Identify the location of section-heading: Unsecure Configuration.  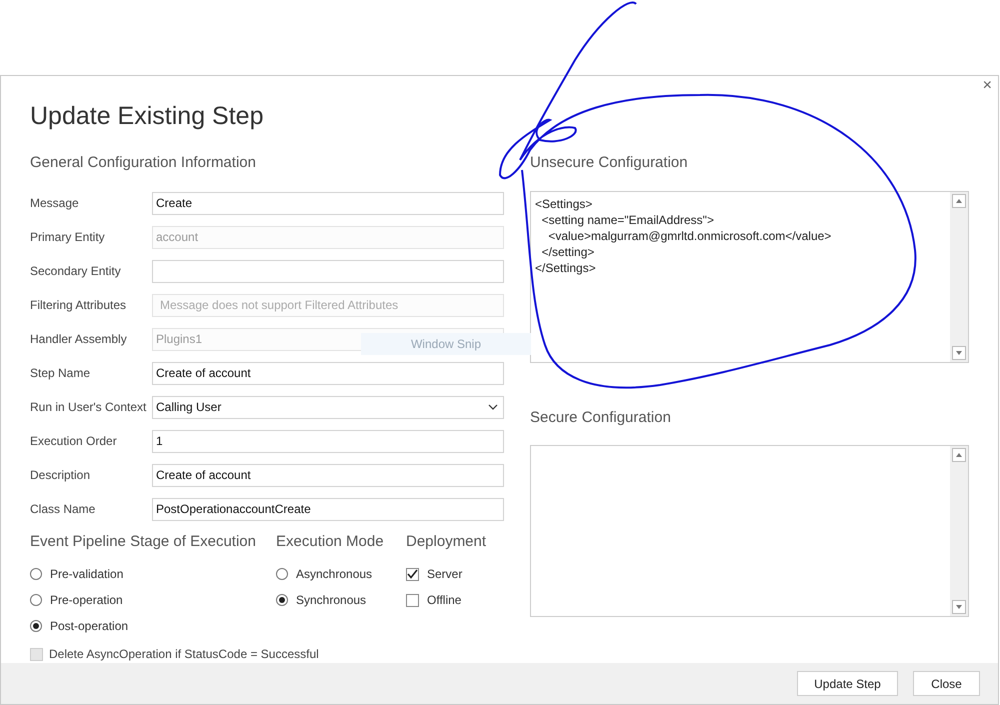
(609, 163).